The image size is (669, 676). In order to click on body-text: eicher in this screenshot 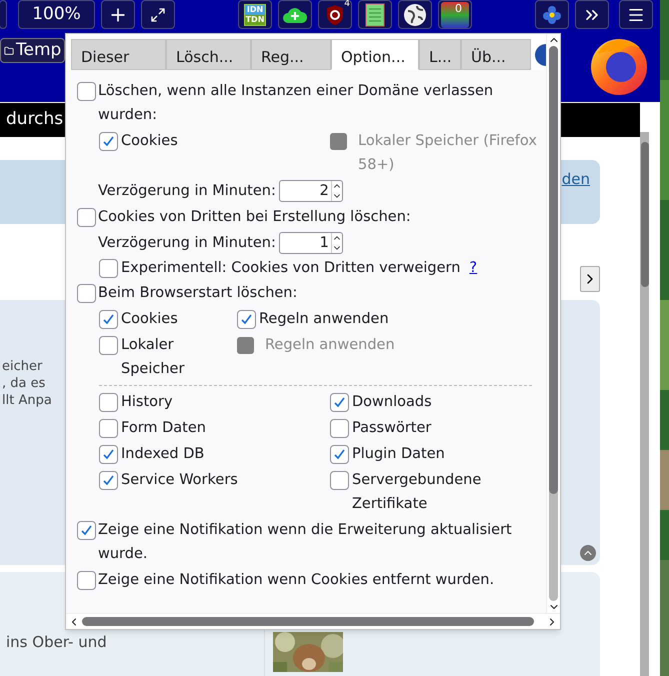, I will do `click(22, 366)`.